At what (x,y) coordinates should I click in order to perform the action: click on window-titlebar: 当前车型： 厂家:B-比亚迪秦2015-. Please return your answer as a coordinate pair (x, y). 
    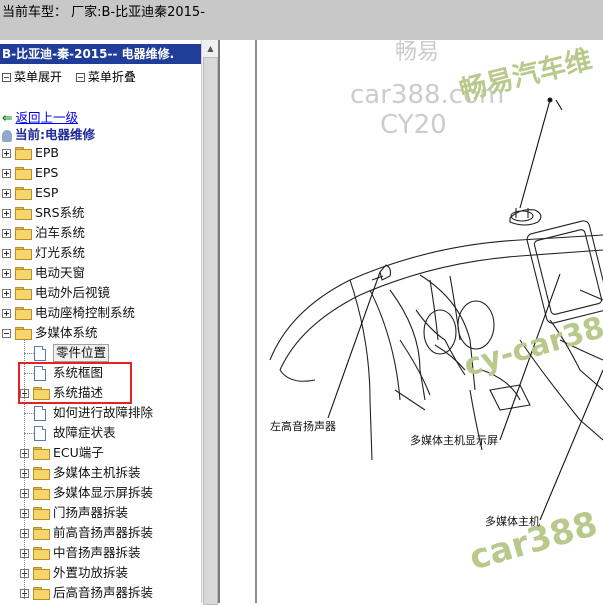
    Looking at the image, I should click on (301, 20).